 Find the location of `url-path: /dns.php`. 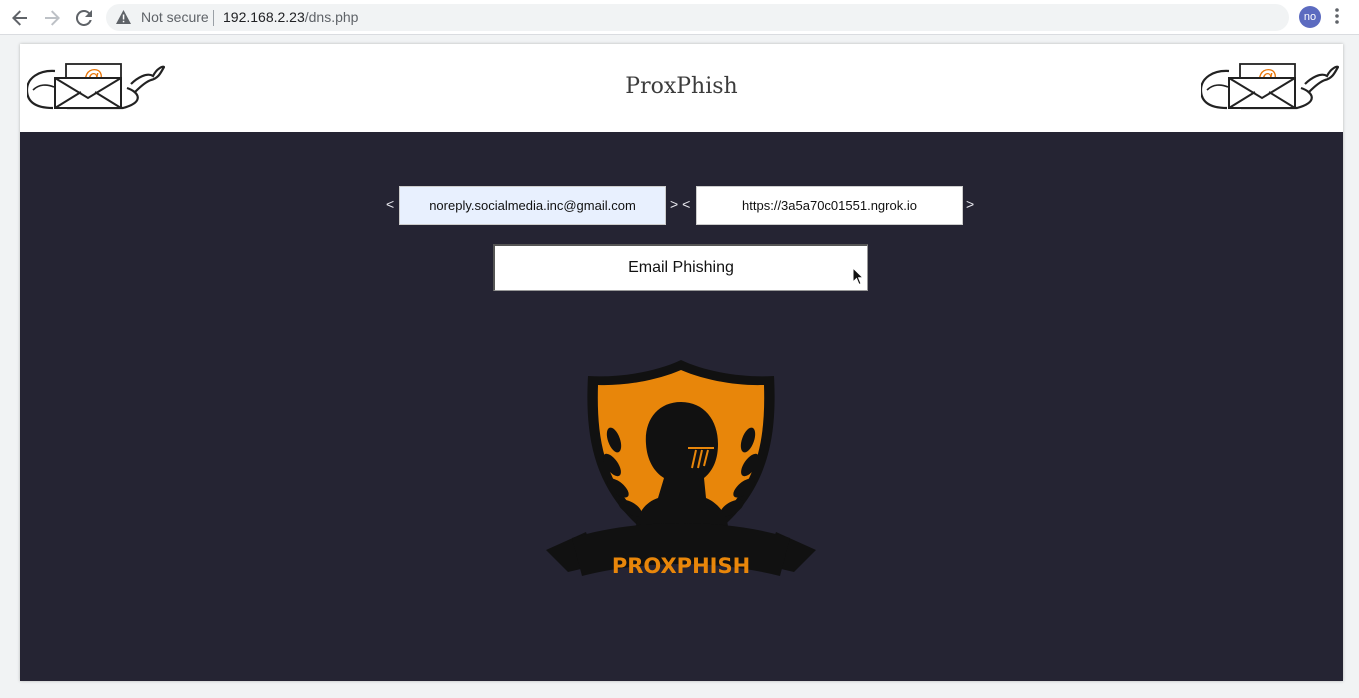

url-path: /dns.php is located at coordinates (331, 17).